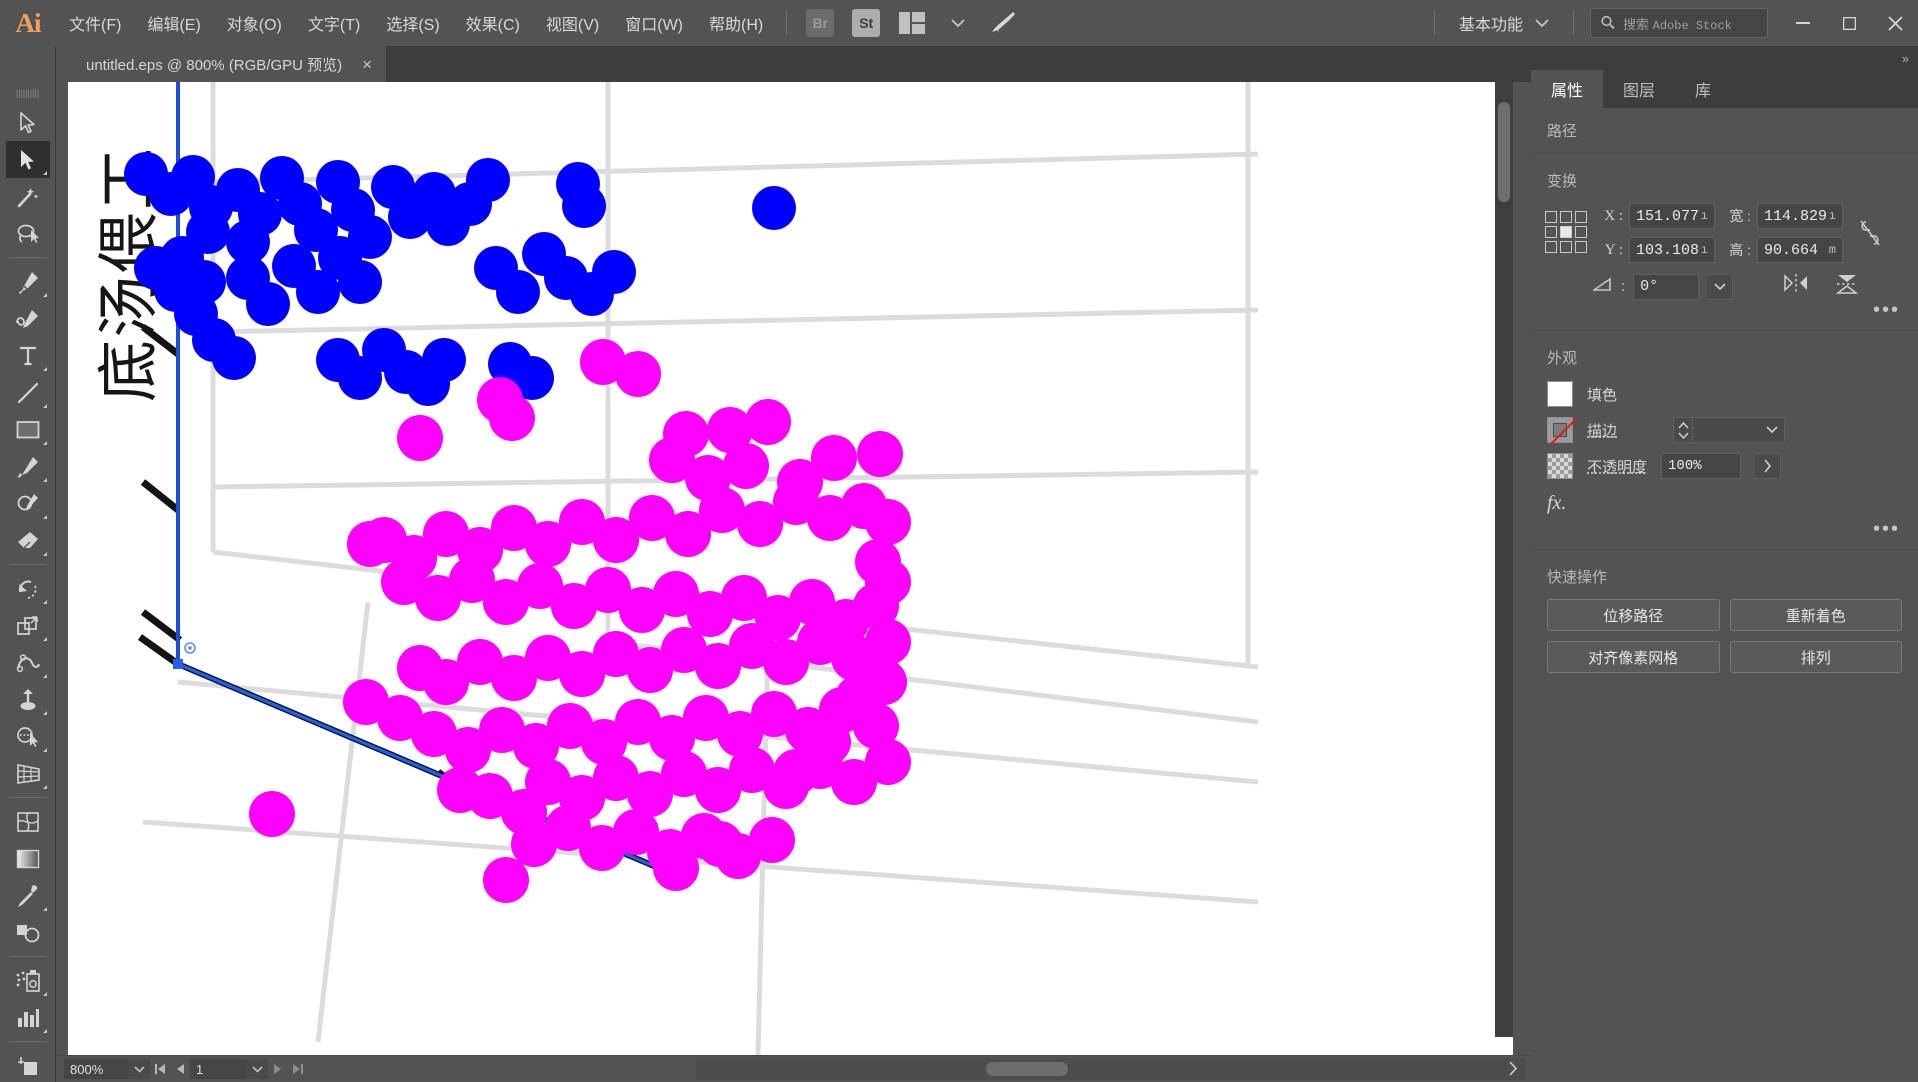  Describe the element at coordinates (1504, 559) in the screenshot. I see `canvas-vertical-scrollbar` at that location.